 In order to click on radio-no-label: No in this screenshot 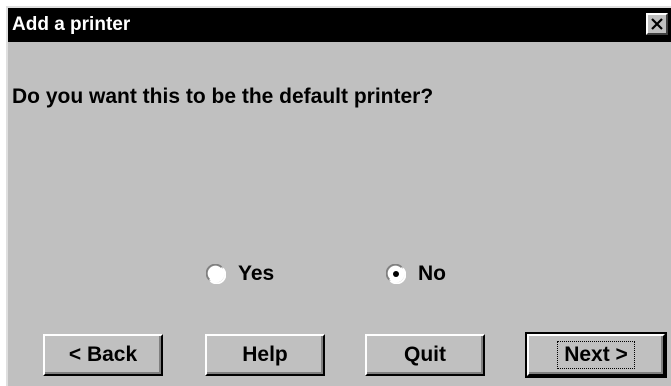, I will do `click(432, 274)`.